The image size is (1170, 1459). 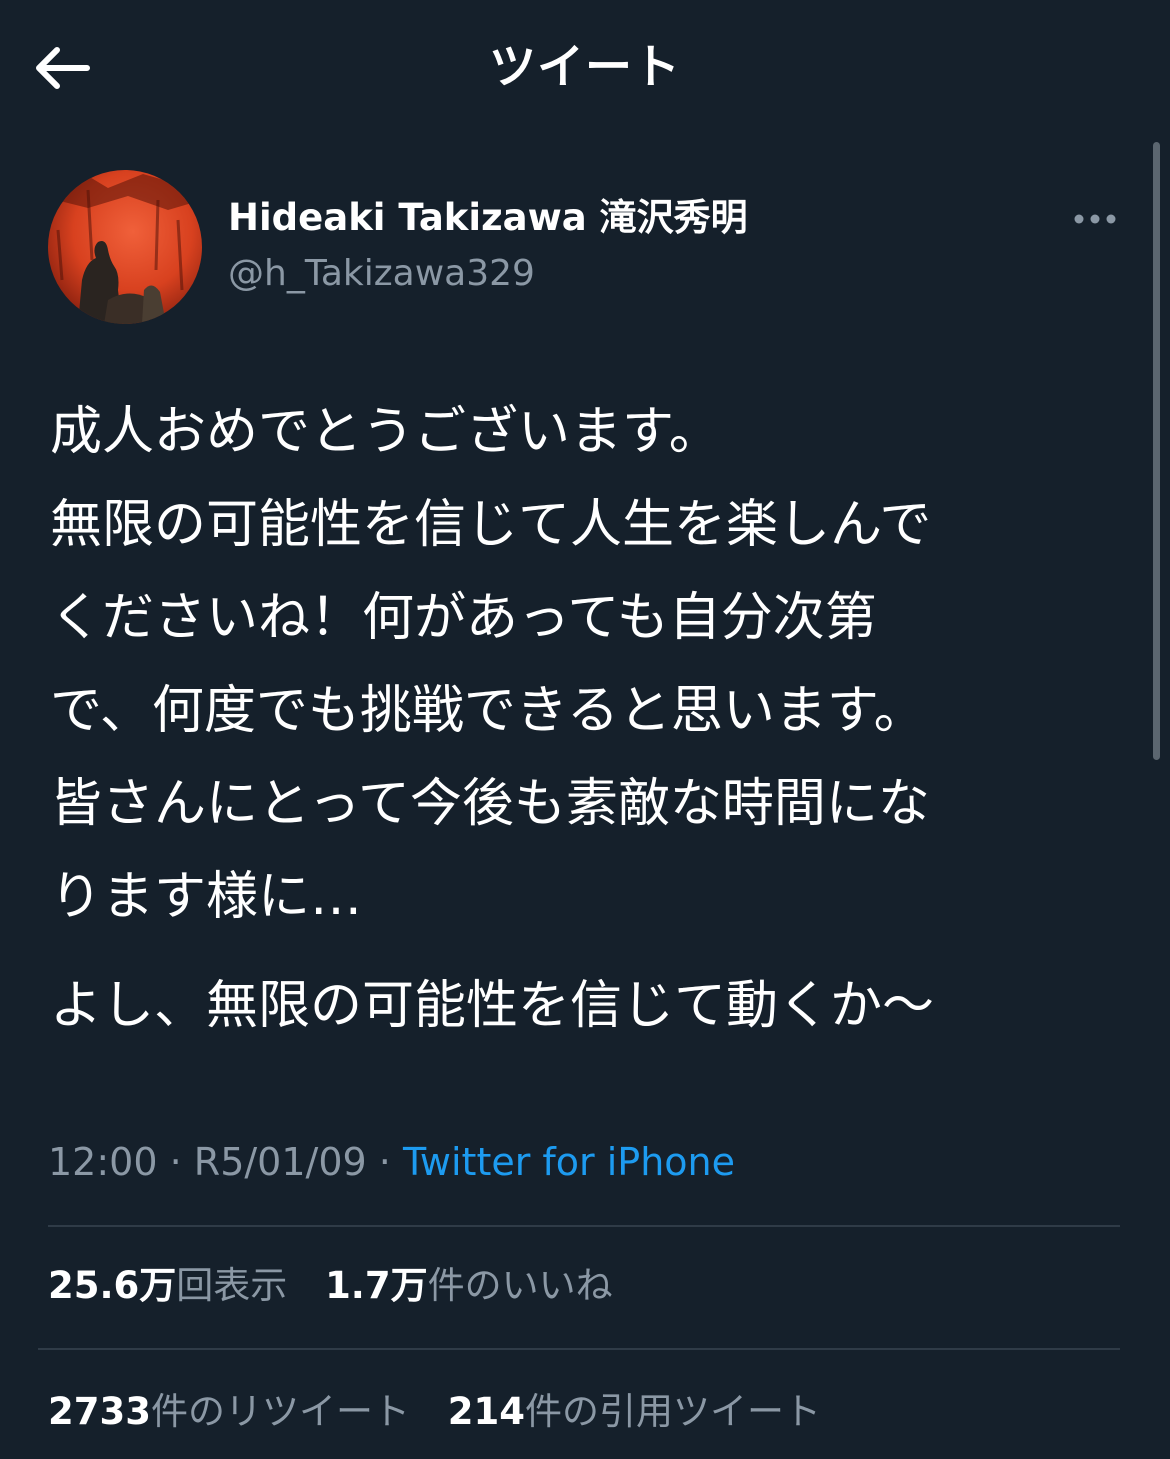 I want to click on tweet-meta: 12:00 · R5/01/09 · Twitter for iPhone, so click(x=391, y=1162).